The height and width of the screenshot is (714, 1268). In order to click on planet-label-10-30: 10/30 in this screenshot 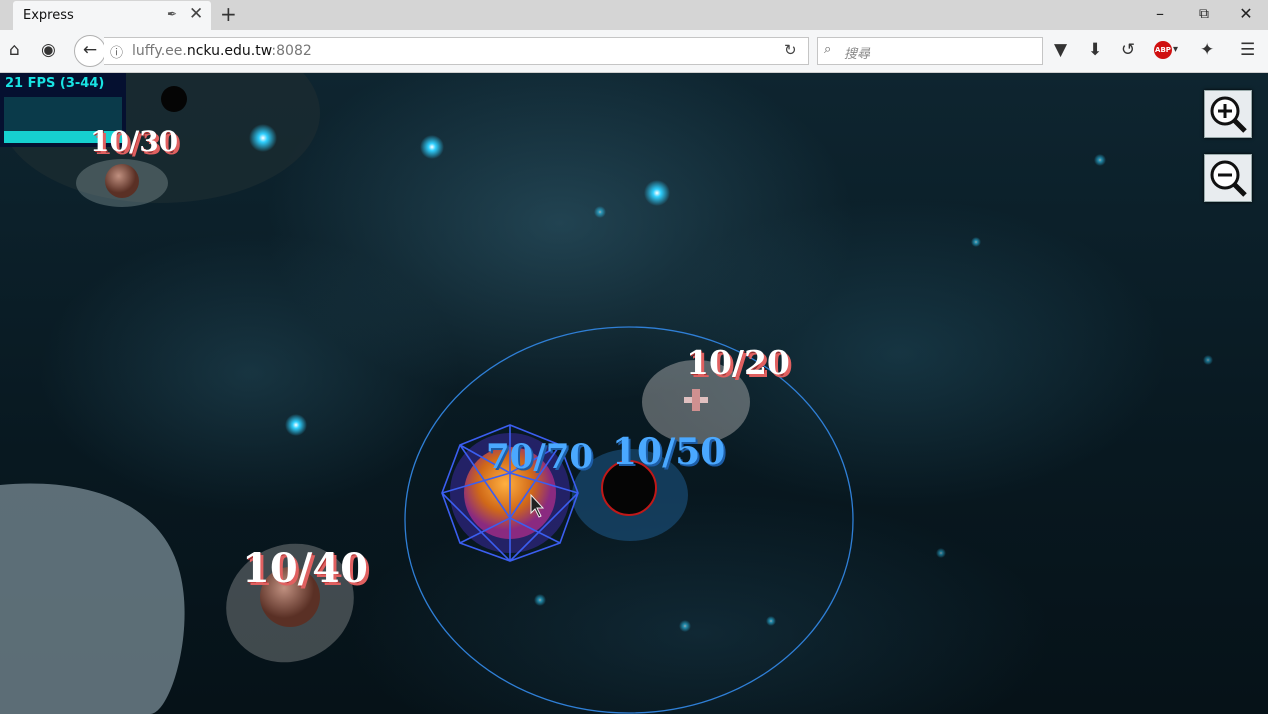, I will do `click(134, 141)`.